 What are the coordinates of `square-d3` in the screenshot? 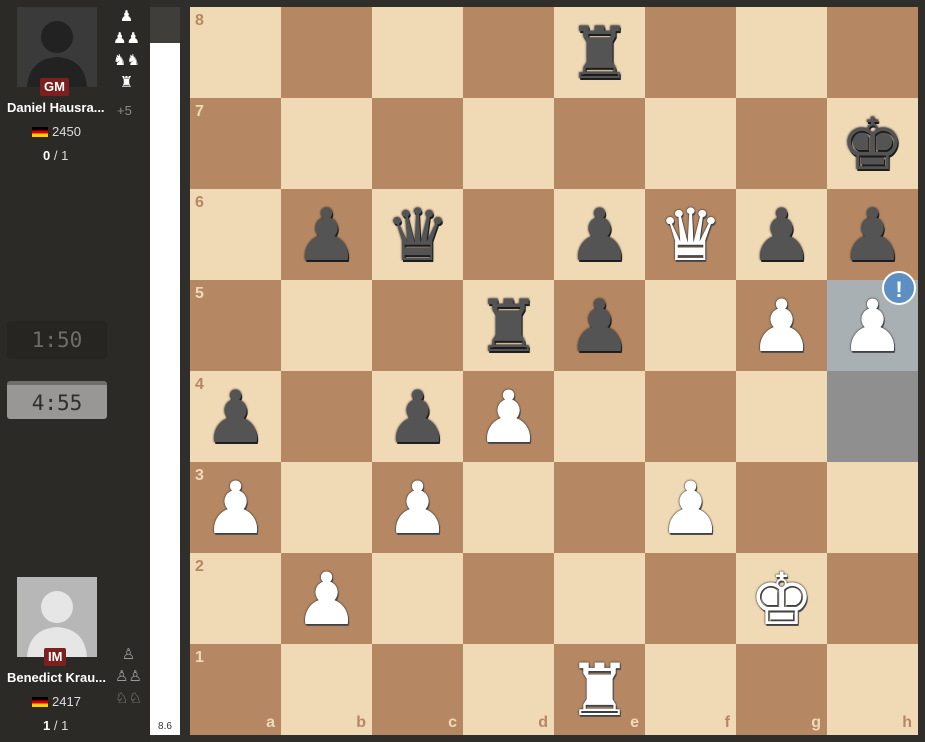 It's located at (508, 507).